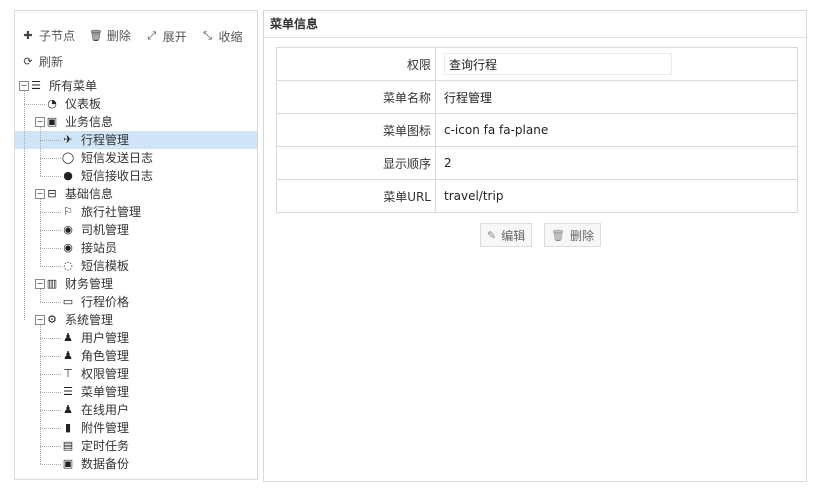  What do you see at coordinates (513, 235) in the screenshot?
I see `edit-button-label: 编辑` at bounding box center [513, 235].